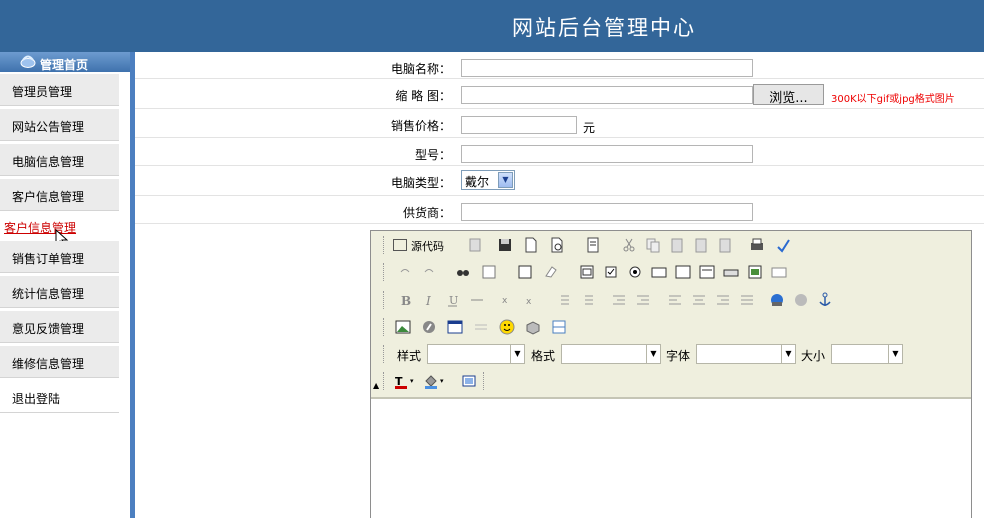 The height and width of the screenshot is (519, 984). What do you see at coordinates (678, 356) in the screenshot?
I see `font-label: 字体` at bounding box center [678, 356].